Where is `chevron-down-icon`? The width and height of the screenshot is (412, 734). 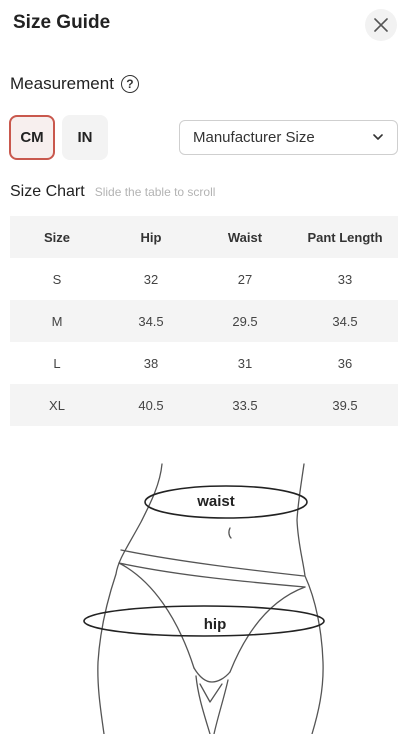 chevron-down-icon is located at coordinates (378, 137).